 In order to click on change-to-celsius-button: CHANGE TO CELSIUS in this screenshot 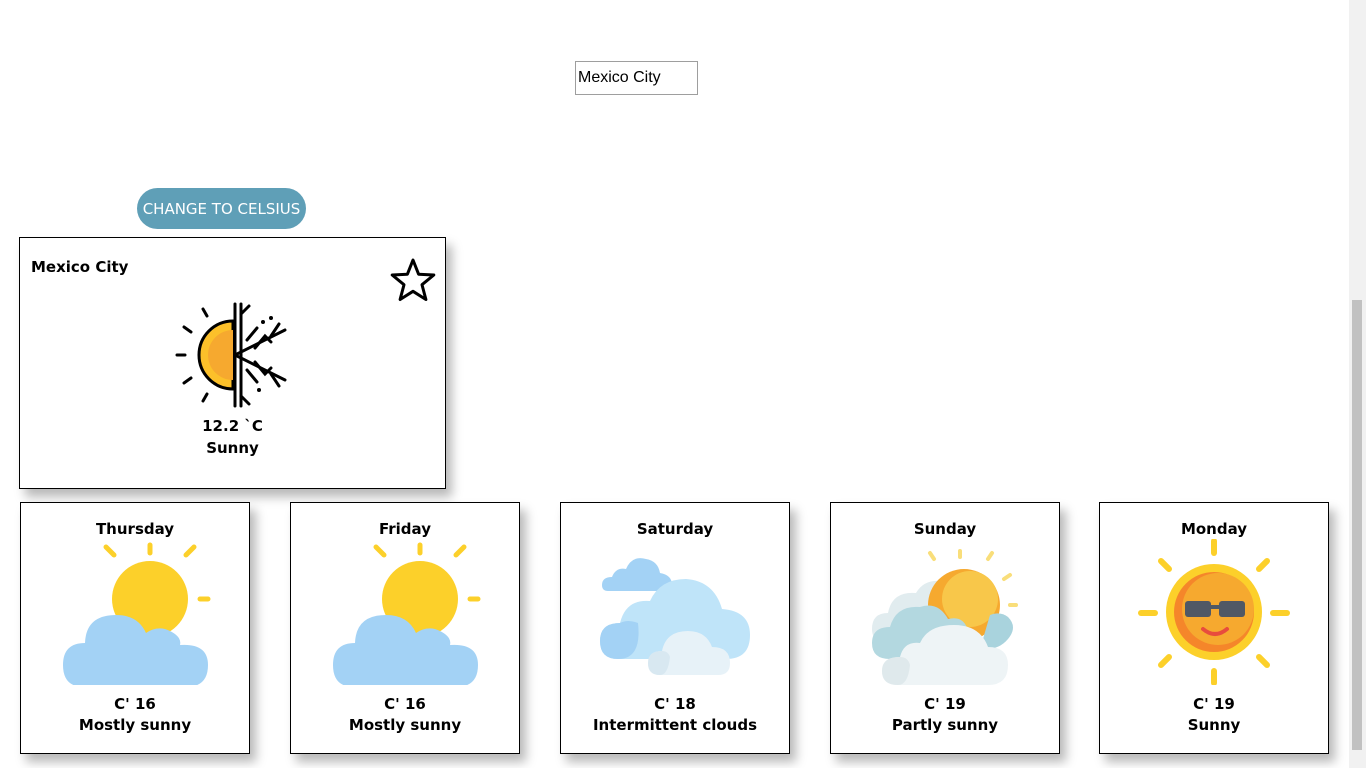, I will do `click(221, 208)`.